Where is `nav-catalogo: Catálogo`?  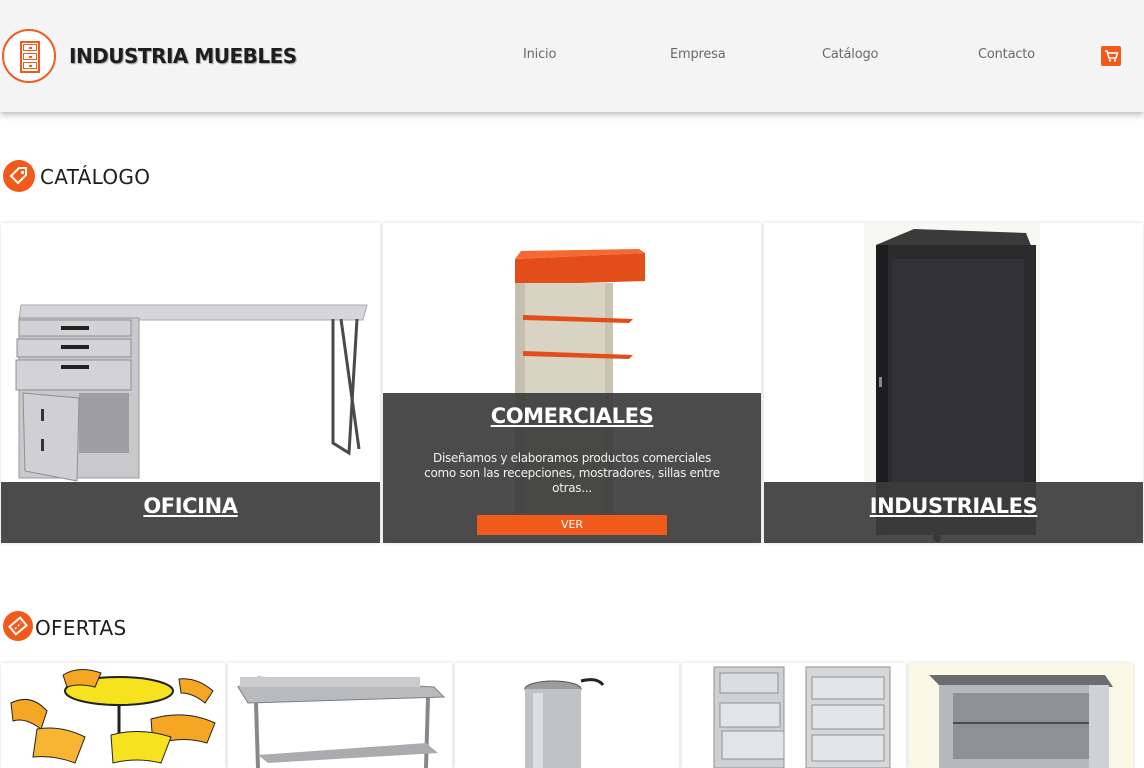 nav-catalogo: Catálogo is located at coordinates (850, 54).